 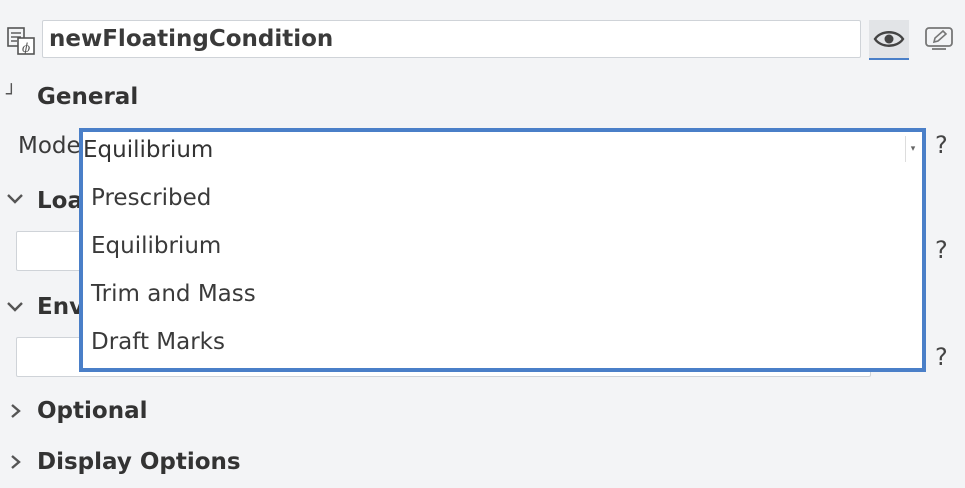 I want to click on expand-environment-icon, so click(x=15, y=308).